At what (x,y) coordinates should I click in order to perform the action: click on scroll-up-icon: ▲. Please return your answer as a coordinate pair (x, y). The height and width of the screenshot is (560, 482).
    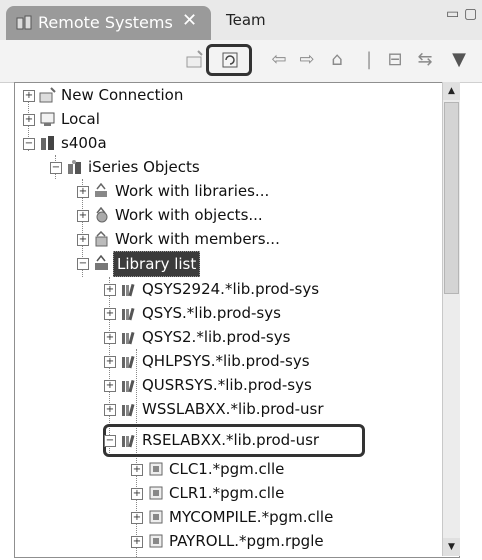
    Looking at the image, I should click on (451, 91).